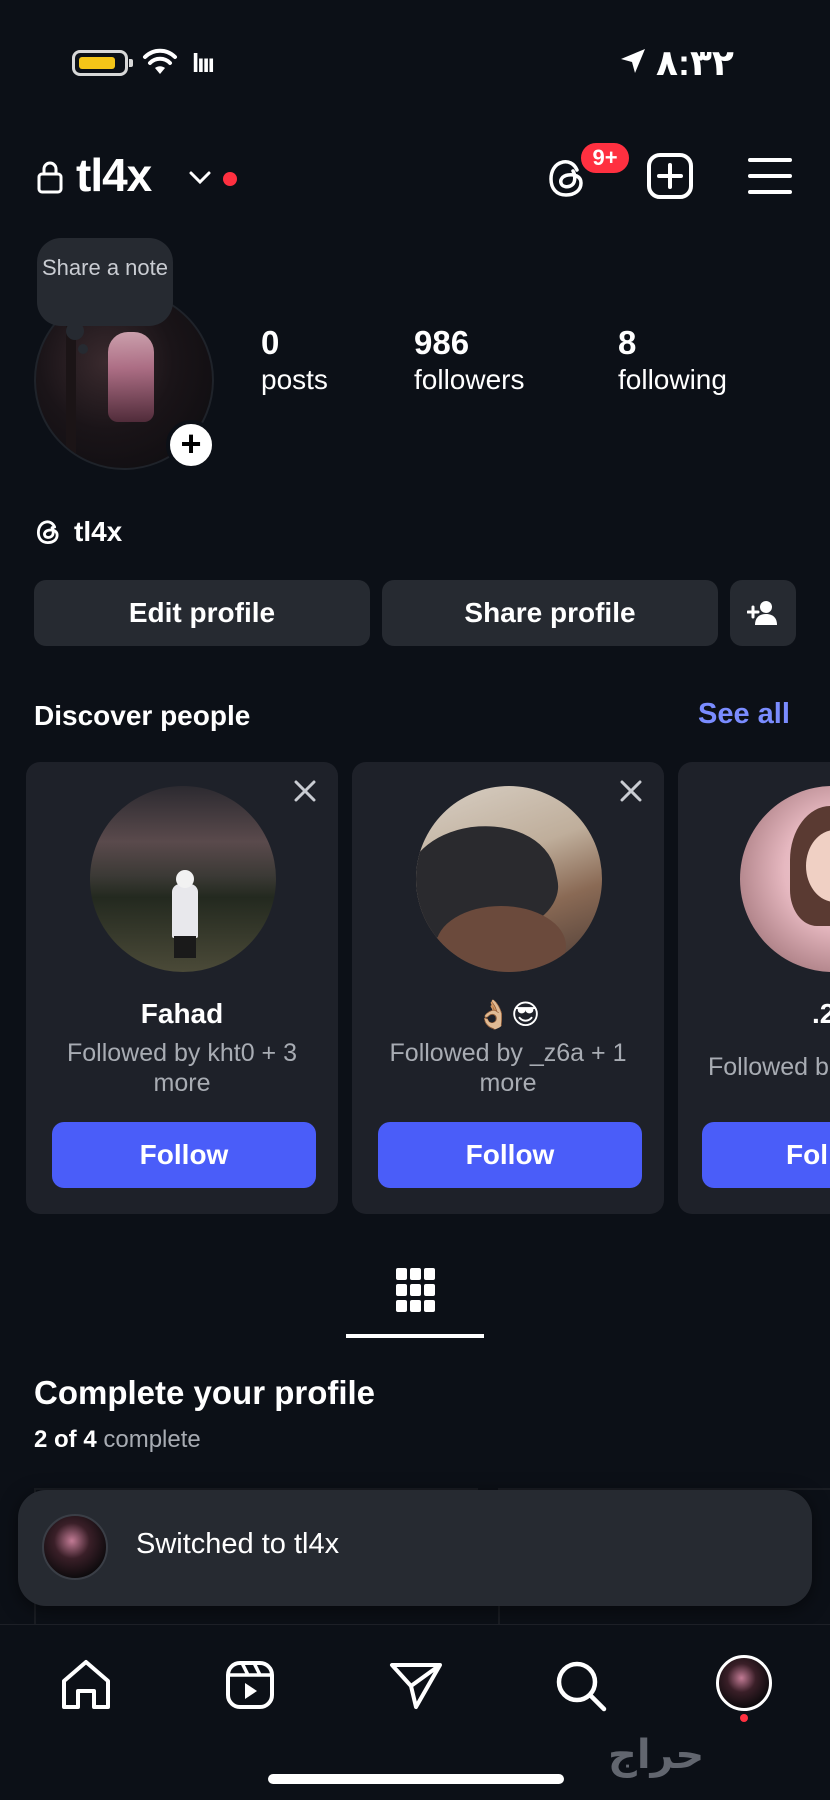 This screenshot has height=1800, width=830. I want to click on complete-profile-title: Complete your profile, so click(205, 1392).